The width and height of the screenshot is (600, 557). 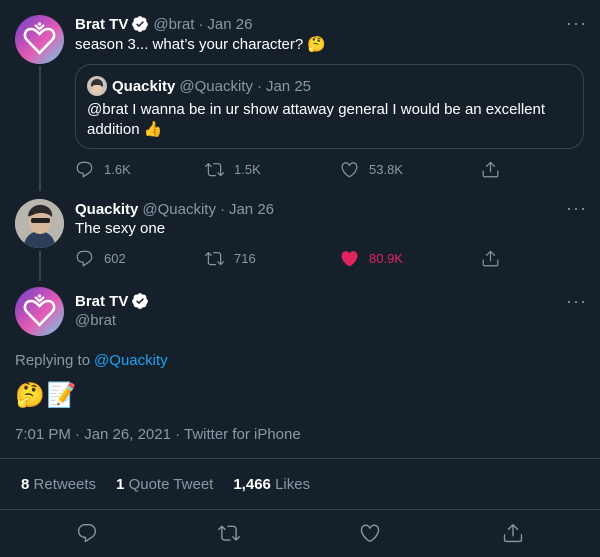 What do you see at coordinates (100, 258) in the screenshot?
I see `tweet2-reply-button: 602` at bounding box center [100, 258].